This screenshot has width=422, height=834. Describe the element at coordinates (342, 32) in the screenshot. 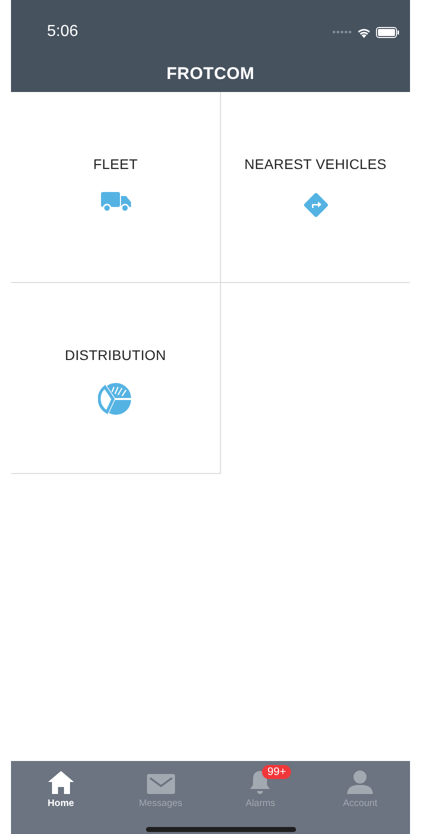

I see `signal-icon` at that location.